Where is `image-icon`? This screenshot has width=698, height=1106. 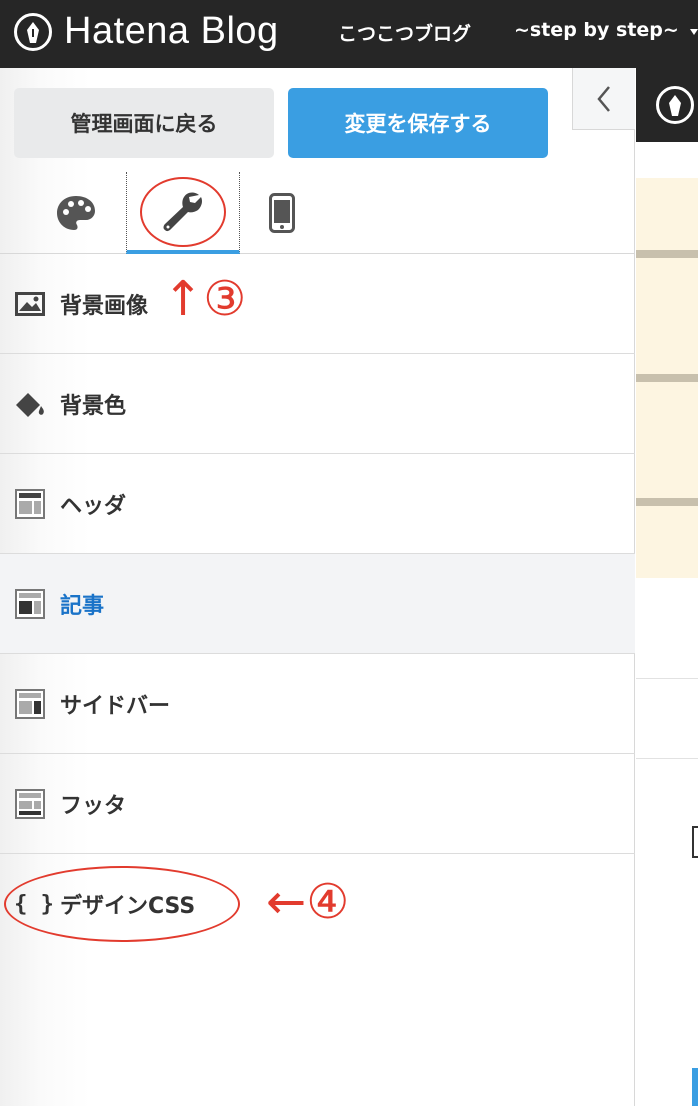 image-icon is located at coordinates (30, 304).